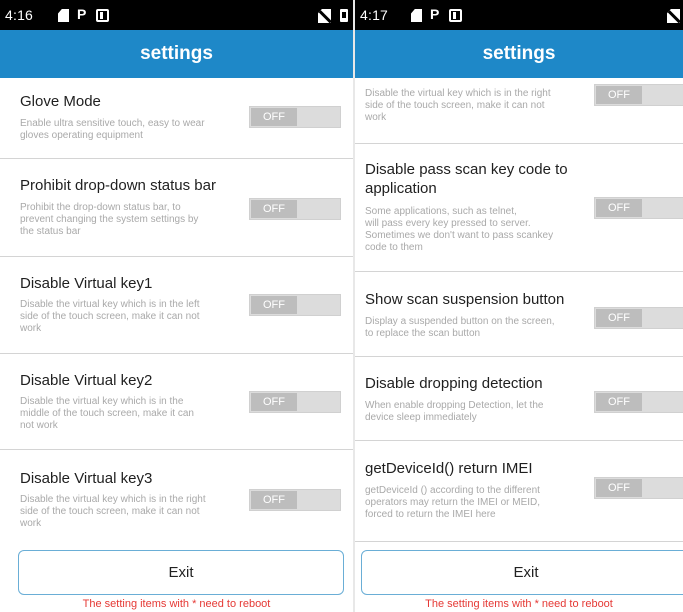 Image resolution: width=683 pixels, height=612 pixels. Describe the element at coordinates (60, 101) in the screenshot. I see `setting-title: Glove Mode` at that location.